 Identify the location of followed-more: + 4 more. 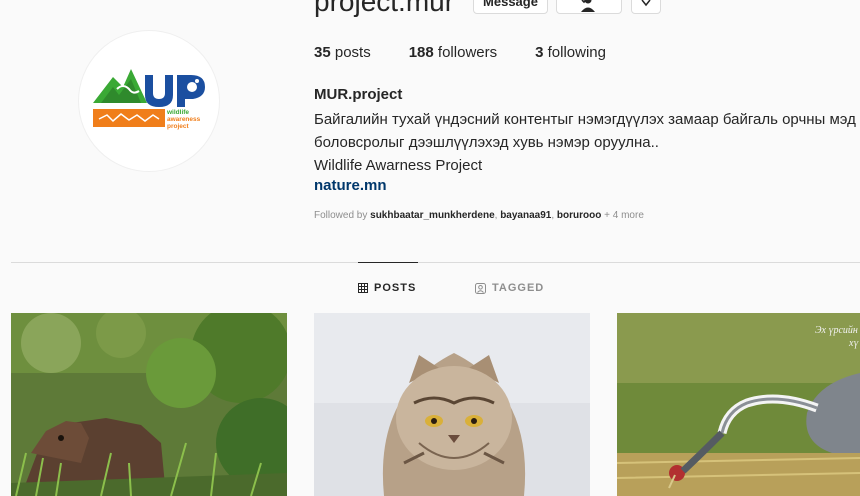
(624, 215).